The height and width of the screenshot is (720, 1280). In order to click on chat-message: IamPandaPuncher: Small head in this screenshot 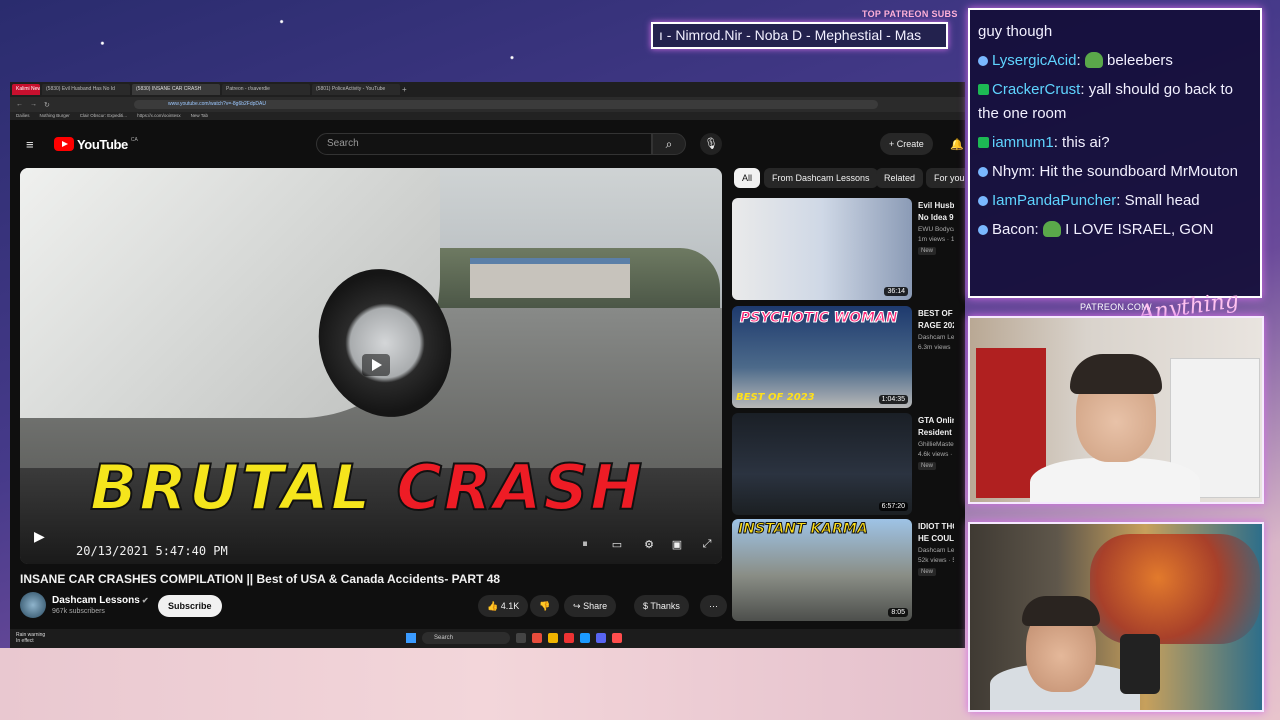, I will do `click(1115, 201)`.